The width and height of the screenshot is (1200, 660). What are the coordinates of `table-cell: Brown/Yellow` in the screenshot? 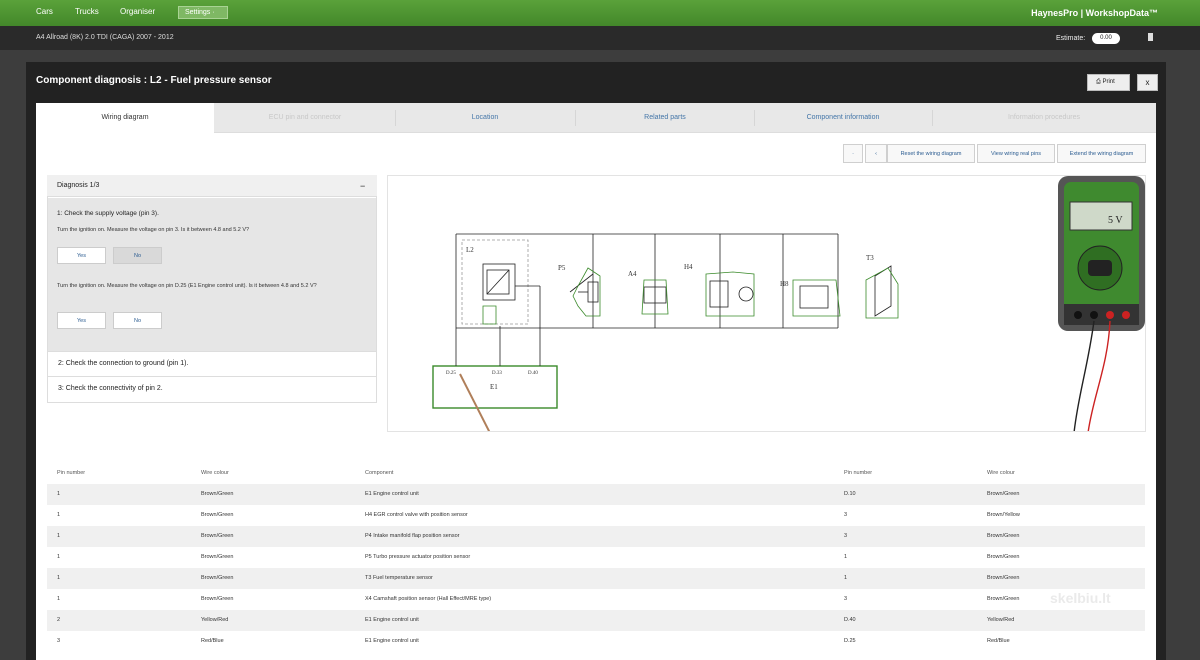 It's located at (1003, 515).